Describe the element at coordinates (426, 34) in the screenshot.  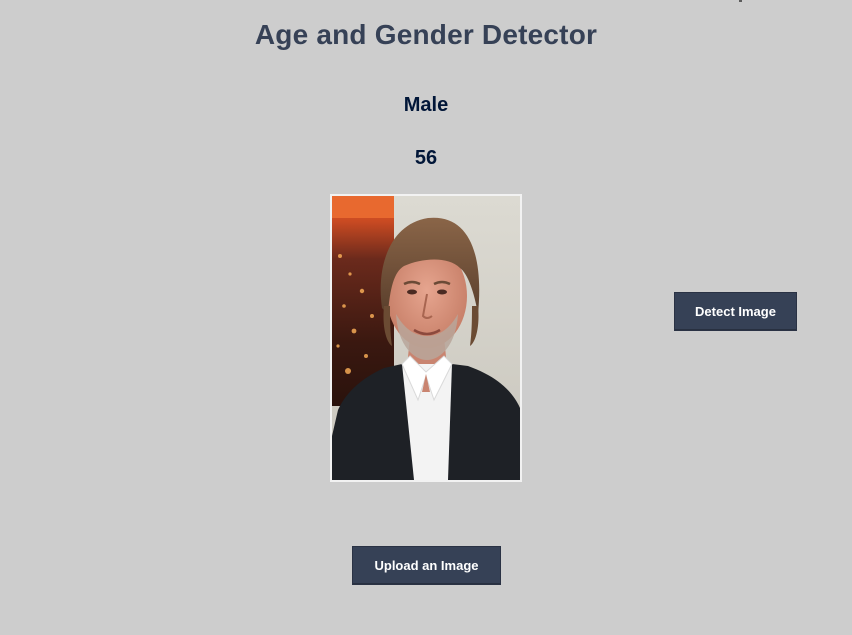
I see `app-title: Age and Gender Detector` at that location.